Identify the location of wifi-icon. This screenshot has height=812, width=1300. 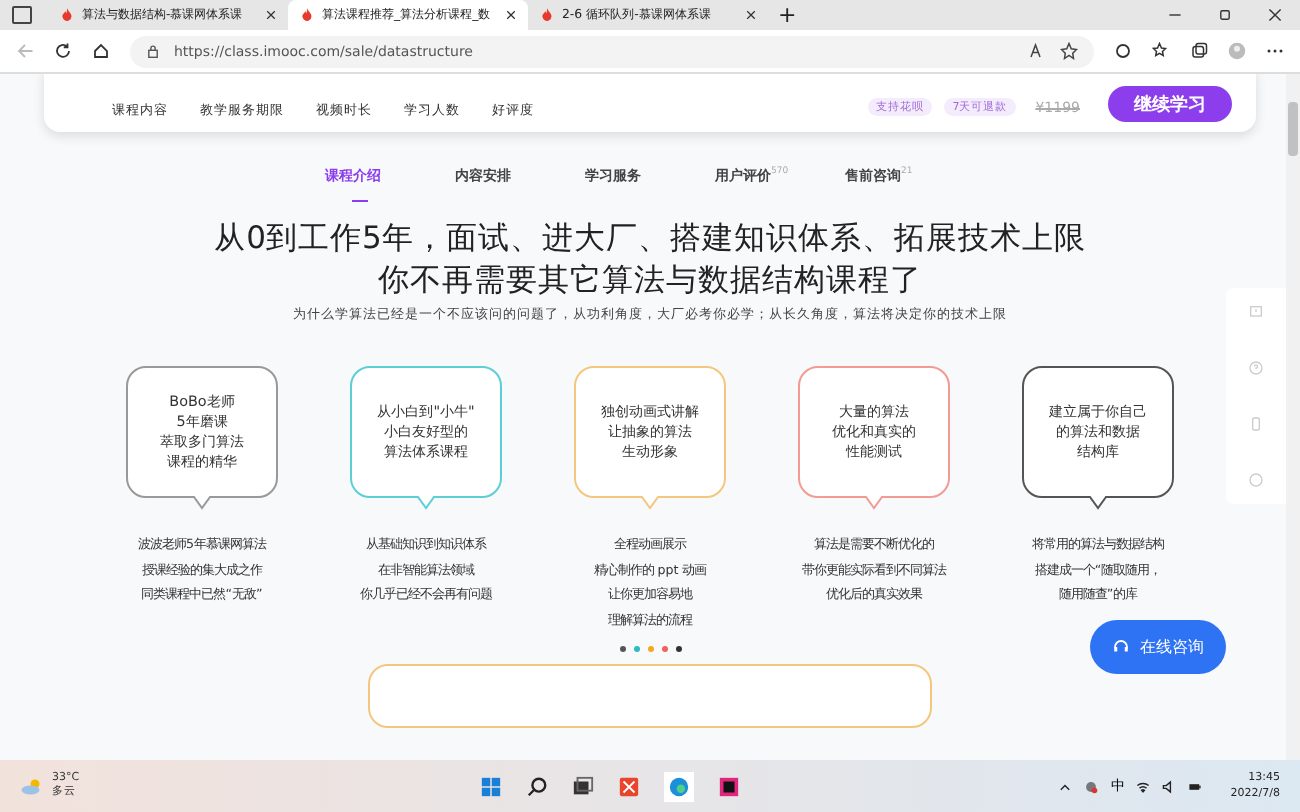
(1143, 786).